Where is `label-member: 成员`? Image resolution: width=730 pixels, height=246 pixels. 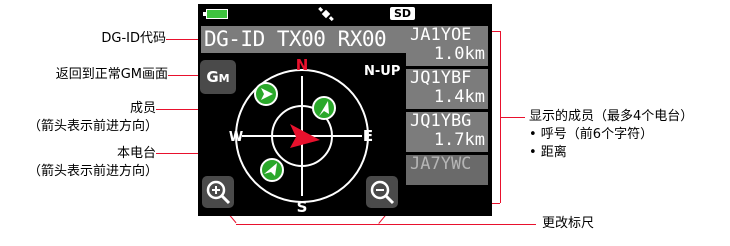
label-member: 成员 is located at coordinates (142, 108).